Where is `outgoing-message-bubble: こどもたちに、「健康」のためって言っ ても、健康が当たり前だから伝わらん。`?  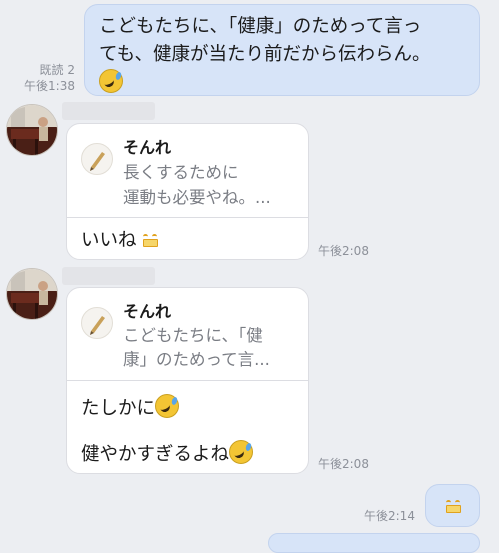
outgoing-message-bubble: こどもたちに、「健康」のためって言っ ても、健康が当たり前だから伝わらん。 is located at coordinates (282, 50).